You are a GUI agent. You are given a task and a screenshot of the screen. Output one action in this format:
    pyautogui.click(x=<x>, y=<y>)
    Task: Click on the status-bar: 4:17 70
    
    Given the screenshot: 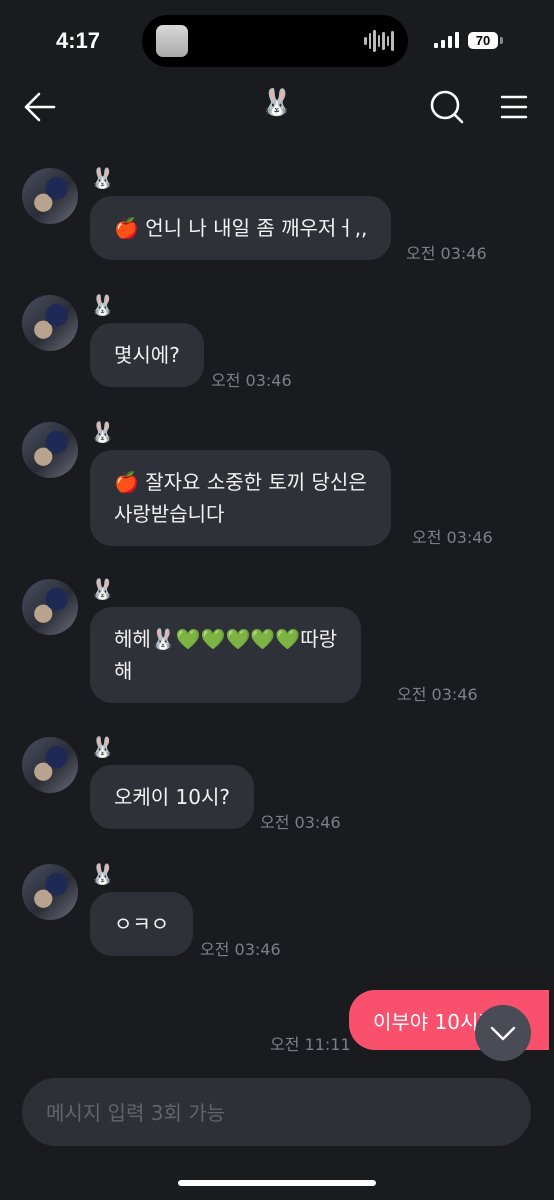 What is the action you would take?
    pyautogui.click(x=277, y=40)
    